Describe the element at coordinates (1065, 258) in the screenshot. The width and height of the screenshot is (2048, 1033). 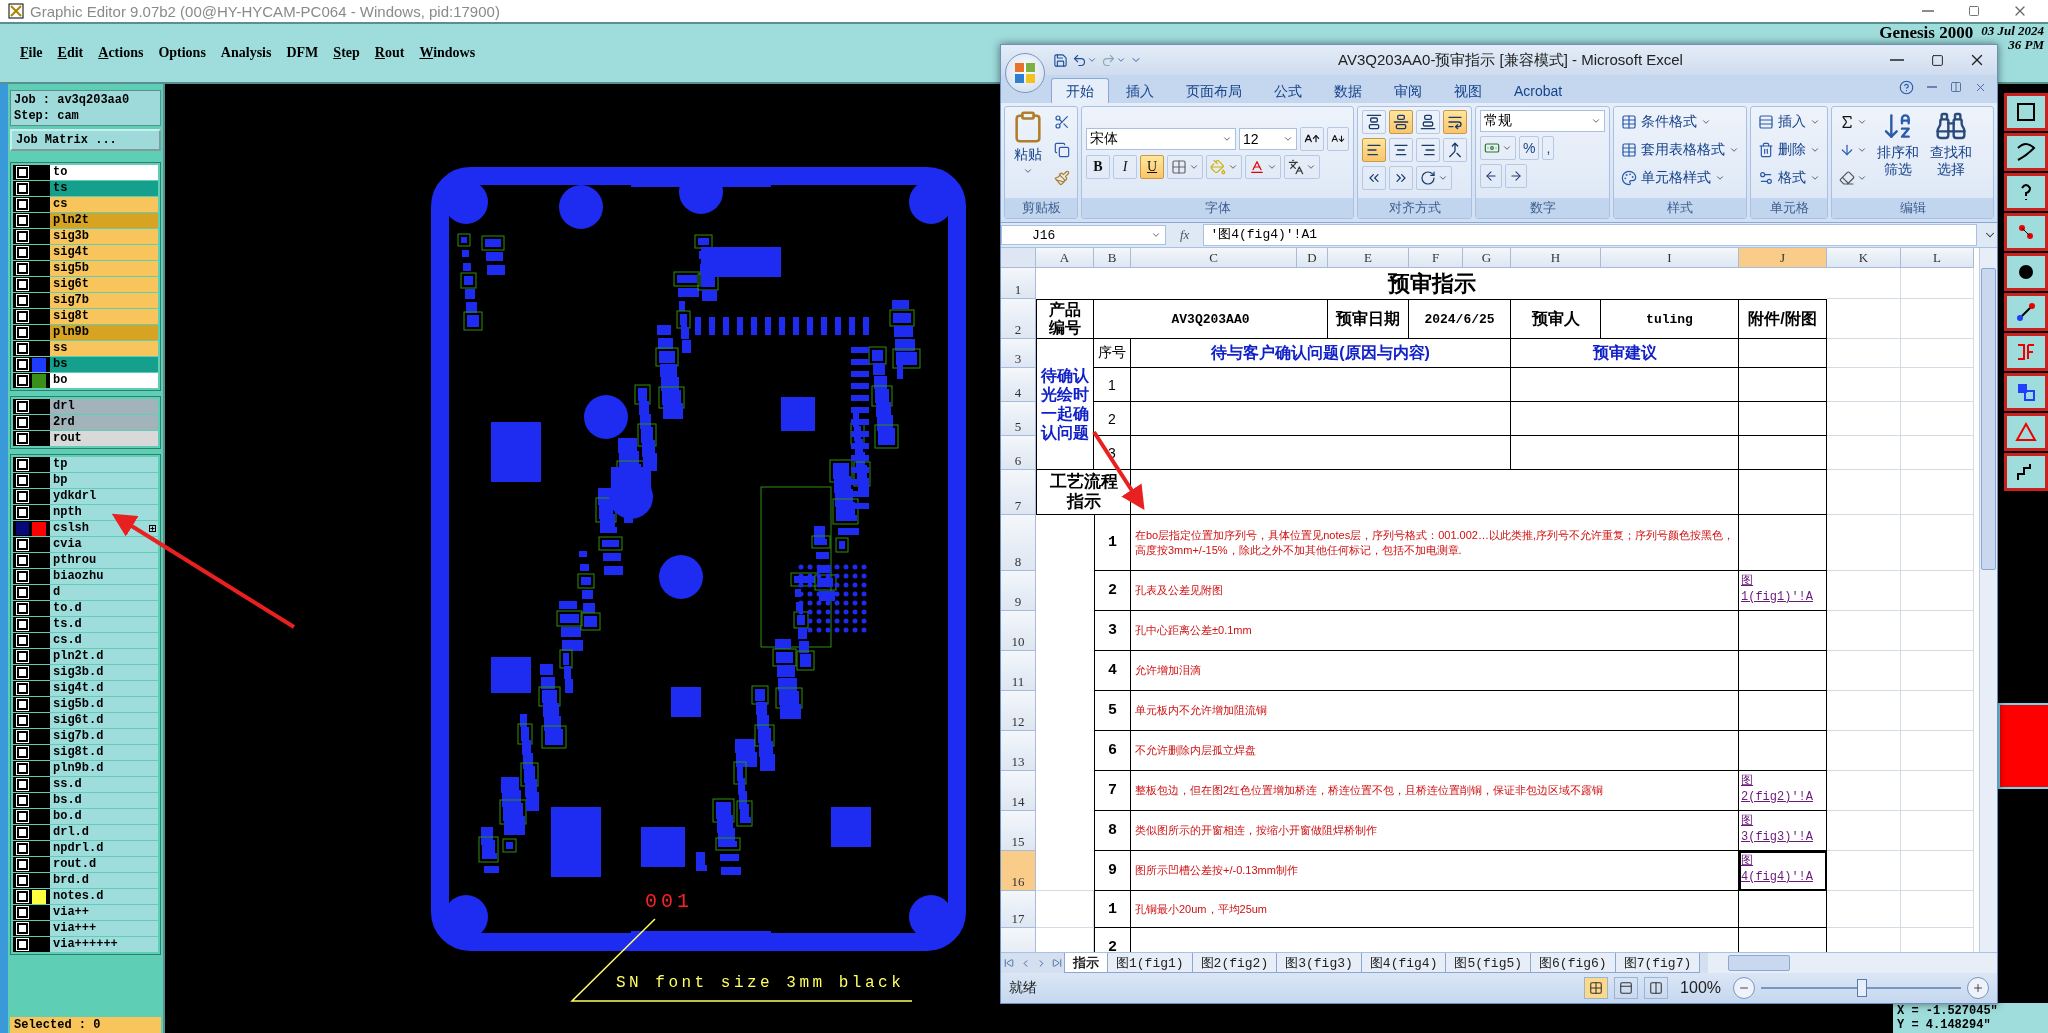
I see `column-header: A` at that location.